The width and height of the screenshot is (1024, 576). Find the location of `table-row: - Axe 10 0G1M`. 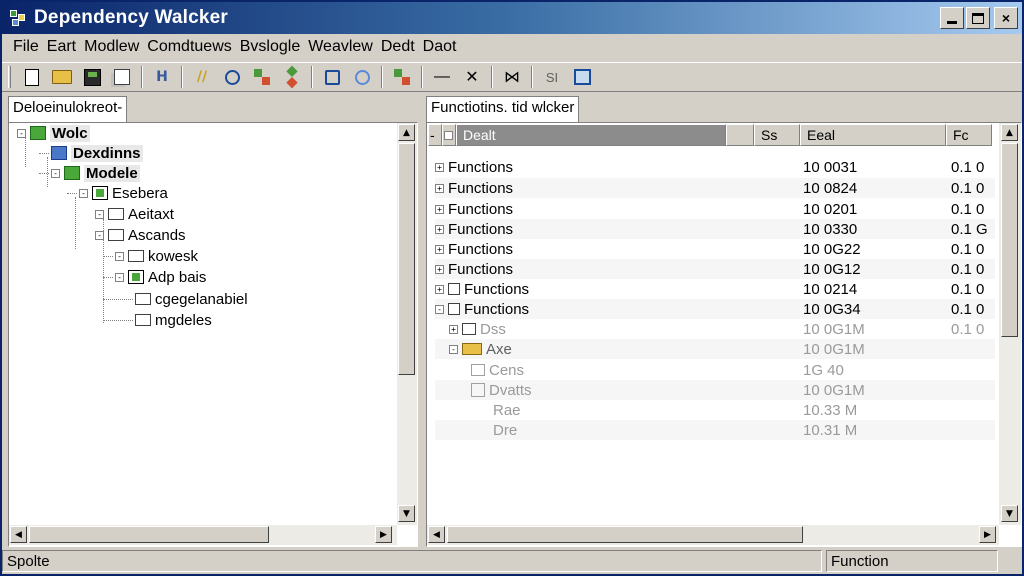

table-row: - Axe 10 0G1M is located at coordinates (715, 349).